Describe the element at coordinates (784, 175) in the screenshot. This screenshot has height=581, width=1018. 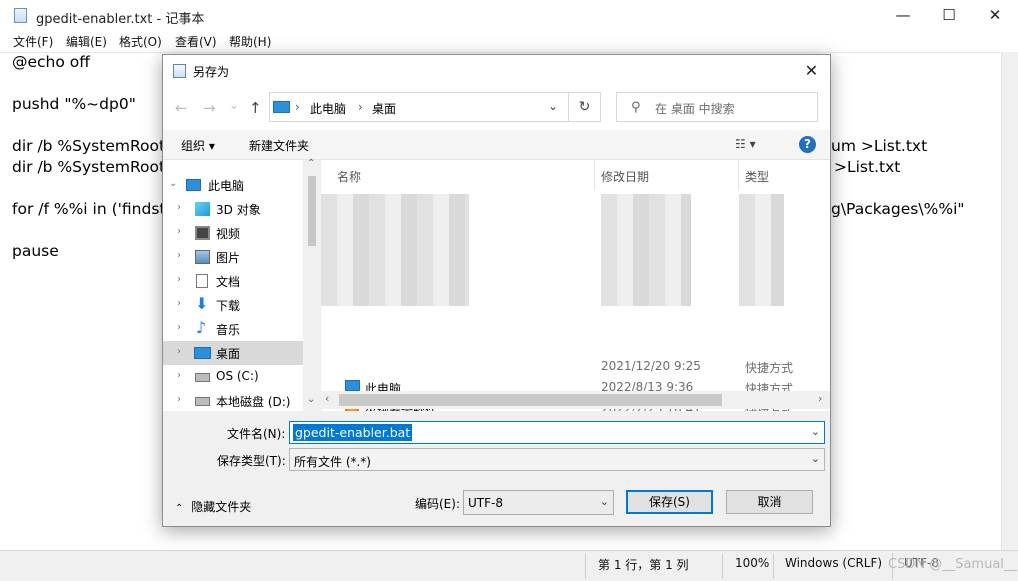
I see `column-header-type: 类型` at that location.